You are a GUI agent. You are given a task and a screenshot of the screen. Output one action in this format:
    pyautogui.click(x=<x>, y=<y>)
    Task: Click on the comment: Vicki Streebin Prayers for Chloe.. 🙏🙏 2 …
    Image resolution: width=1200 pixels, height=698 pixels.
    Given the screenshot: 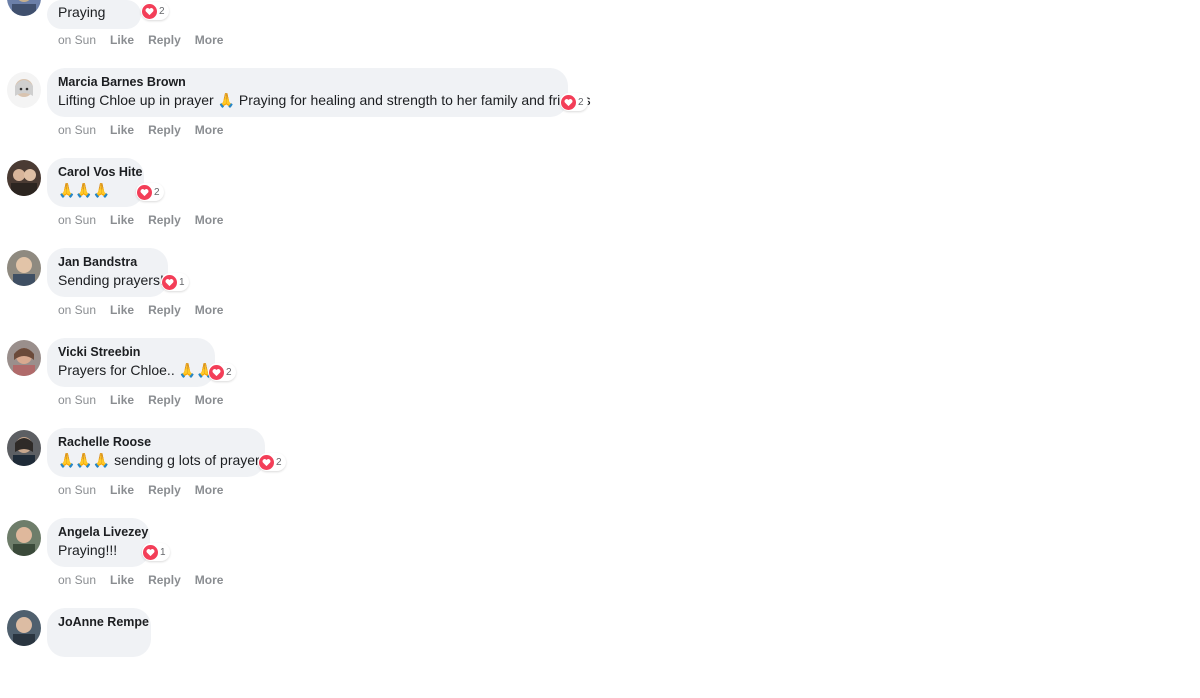 What is the action you would take?
    pyautogui.click(x=350, y=383)
    